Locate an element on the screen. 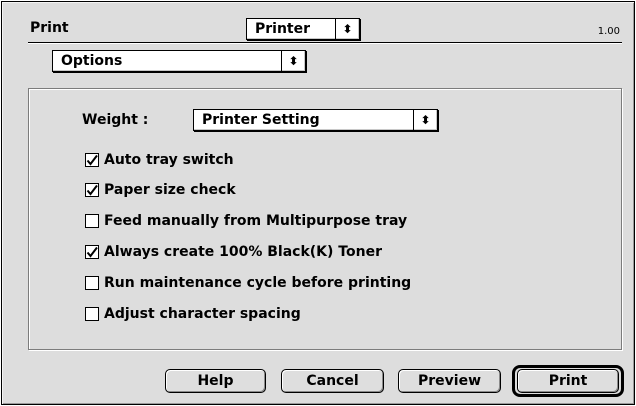 This screenshot has width=636, height=406. preview-button: Preview is located at coordinates (449, 381).